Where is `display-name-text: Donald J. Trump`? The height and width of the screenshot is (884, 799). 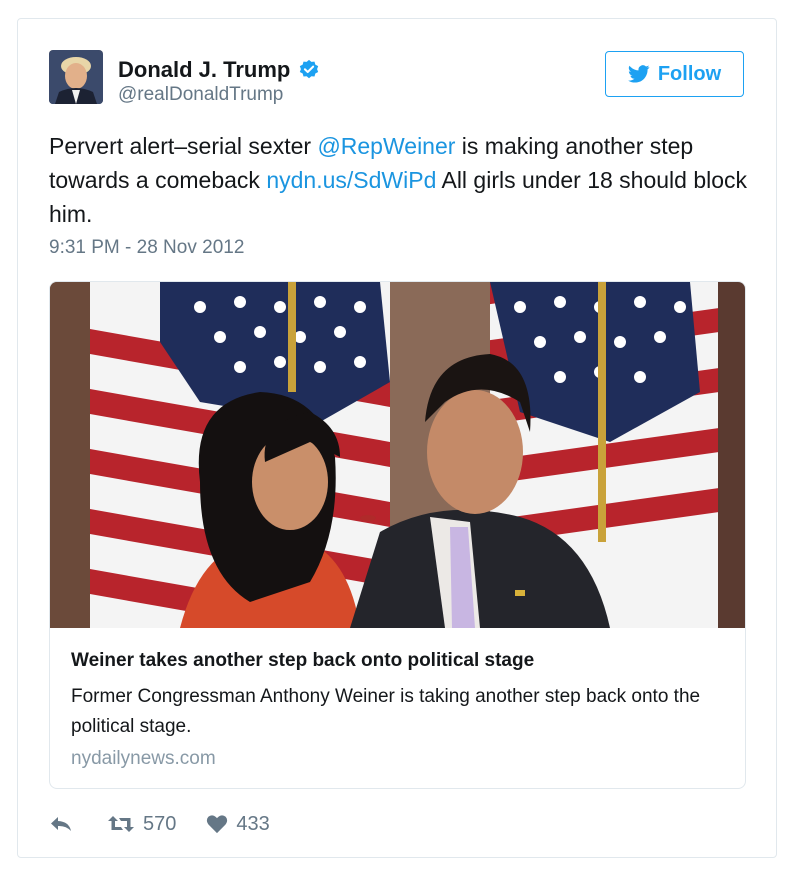 display-name-text: Donald J. Trump is located at coordinates (204, 69).